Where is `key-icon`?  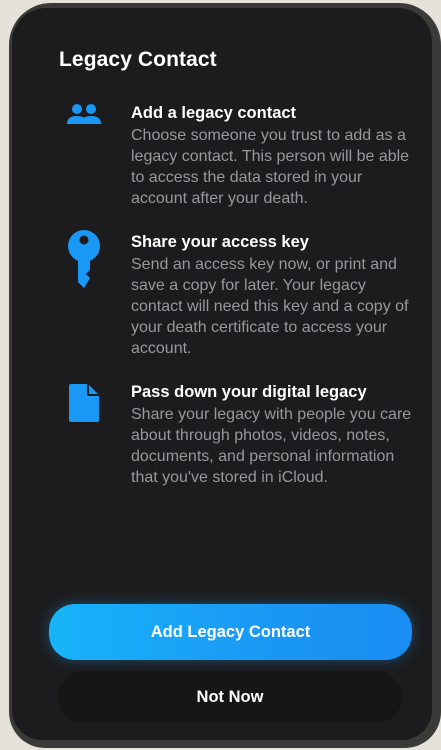 key-icon is located at coordinates (84, 261).